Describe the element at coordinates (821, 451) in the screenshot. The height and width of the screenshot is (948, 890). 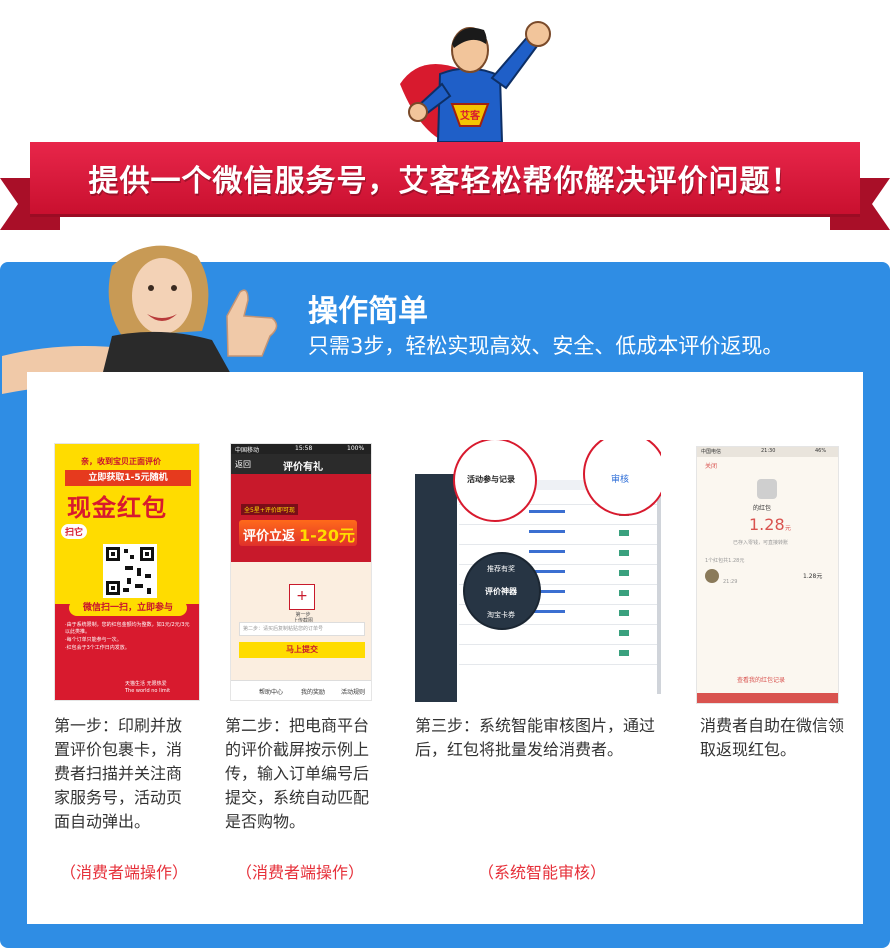
I see `card4-status-battery: 46%` at that location.